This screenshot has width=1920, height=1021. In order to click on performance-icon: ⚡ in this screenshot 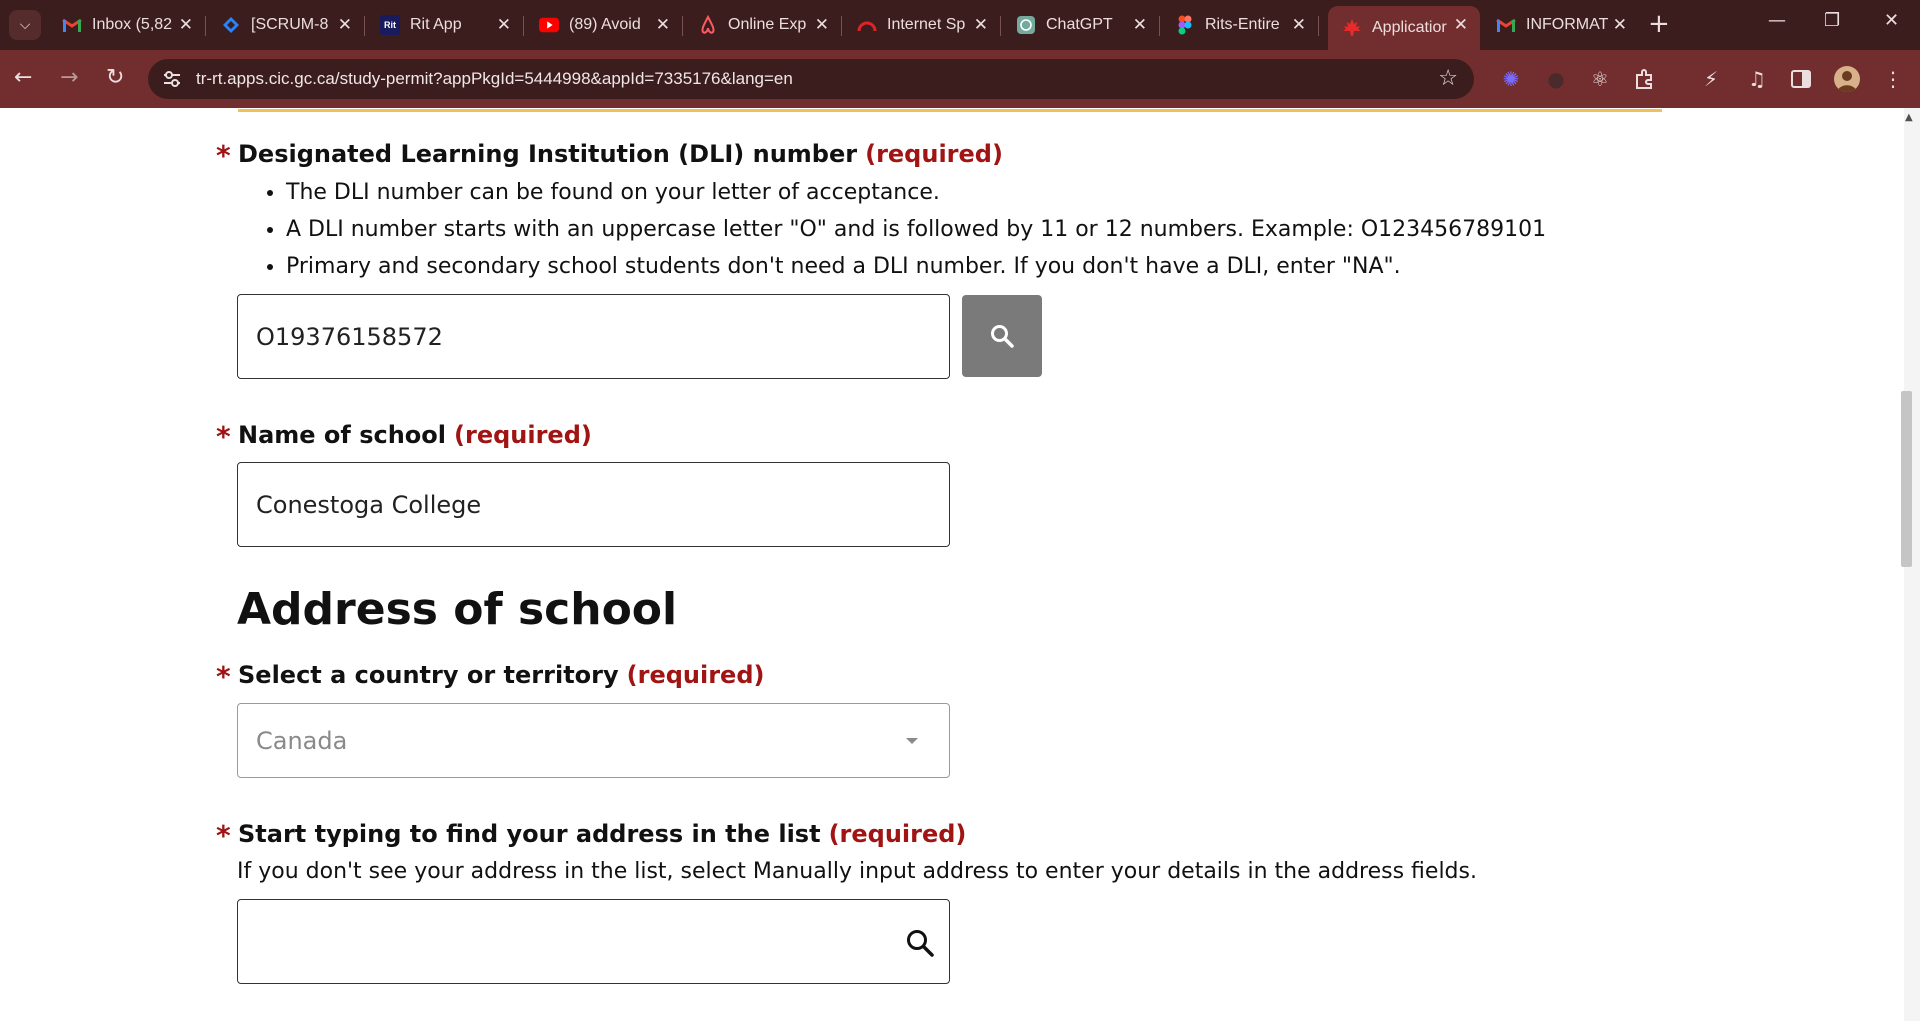, I will do `click(1711, 79)`.